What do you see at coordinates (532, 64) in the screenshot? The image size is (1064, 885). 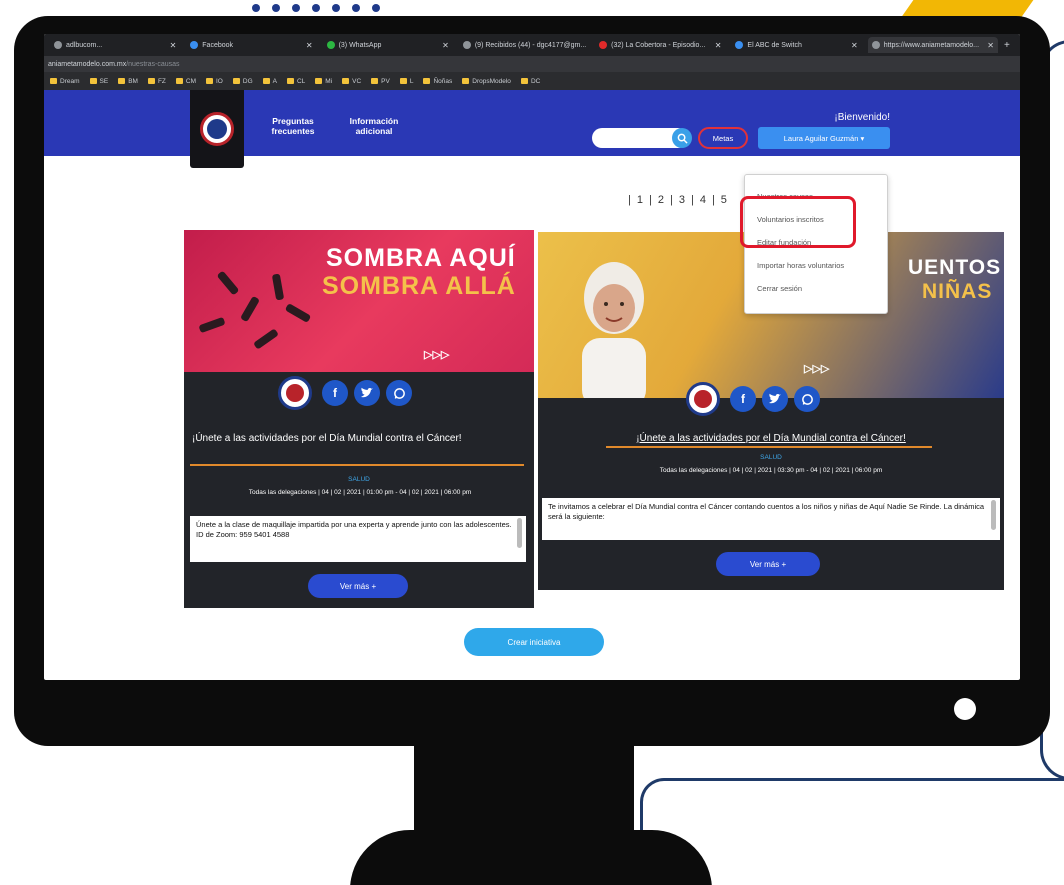 I see `address-bar: aniametamodelo.com.mx /nuestras-causas` at bounding box center [532, 64].